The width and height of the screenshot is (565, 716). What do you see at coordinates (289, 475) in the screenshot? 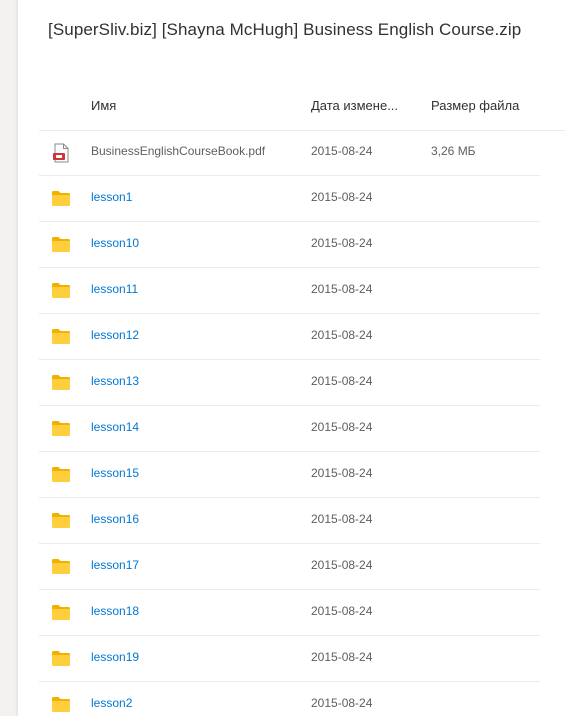
I see `file-list-row: lesson15 2015-08-24` at bounding box center [289, 475].